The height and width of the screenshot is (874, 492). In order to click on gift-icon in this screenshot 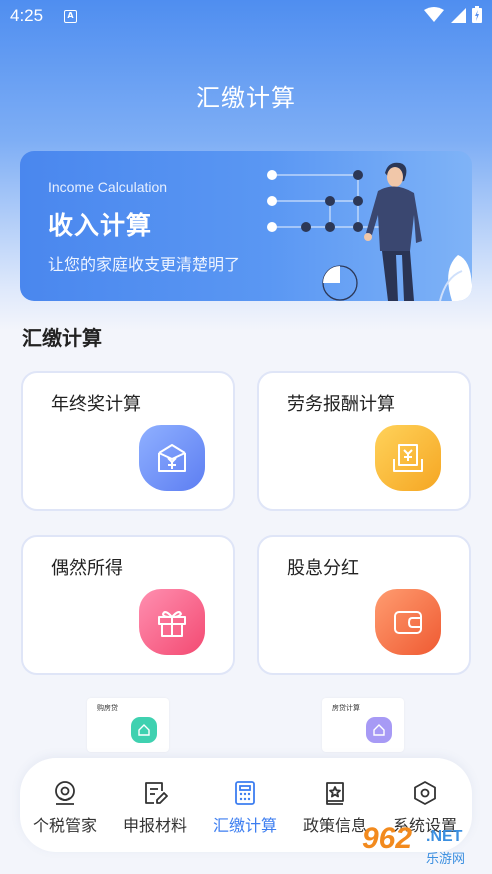, I will do `click(172, 622)`.